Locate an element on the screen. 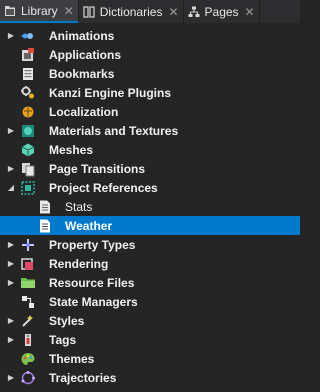 The height and width of the screenshot is (392, 320). tab-label: Library is located at coordinates (39, 10).